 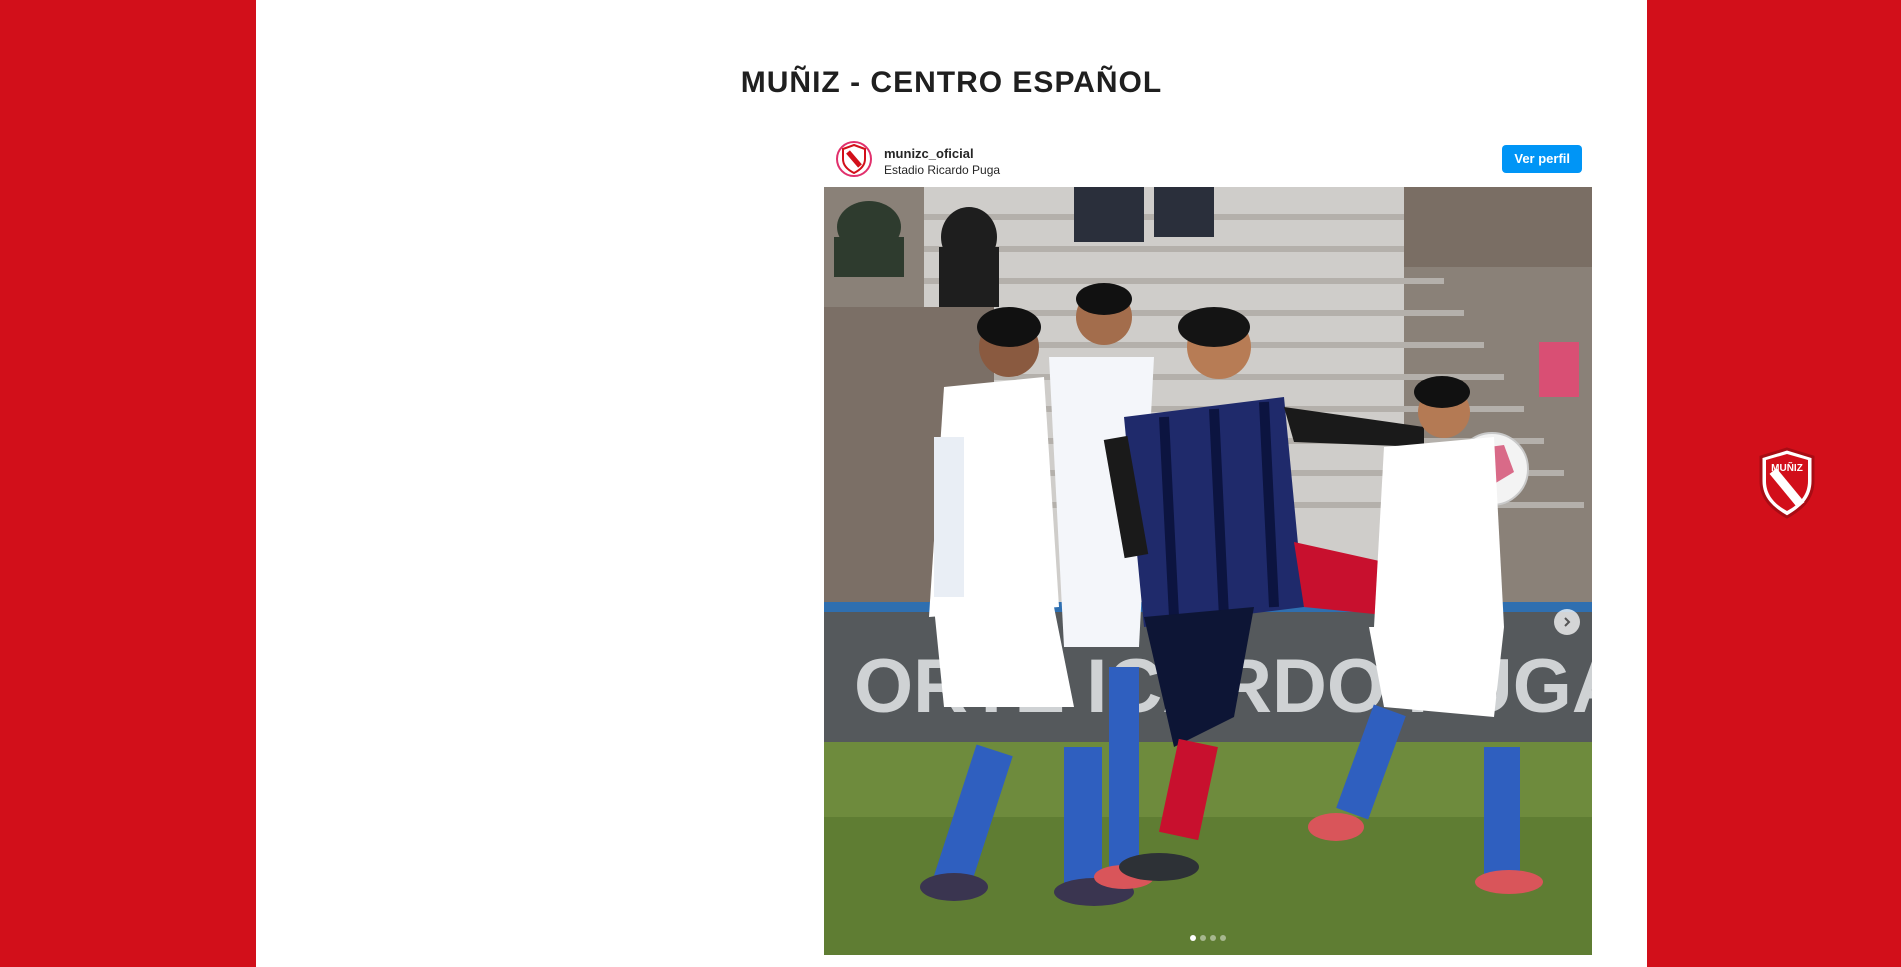 What do you see at coordinates (942, 170) in the screenshot?
I see `location-label: Estadio Ricardo Puga` at bounding box center [942, 170].